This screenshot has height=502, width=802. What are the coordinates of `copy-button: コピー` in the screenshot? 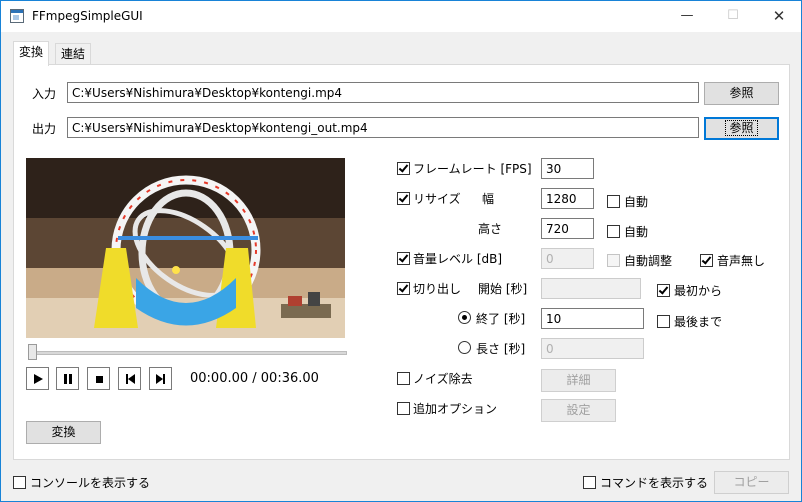 It's located at (751, 482).